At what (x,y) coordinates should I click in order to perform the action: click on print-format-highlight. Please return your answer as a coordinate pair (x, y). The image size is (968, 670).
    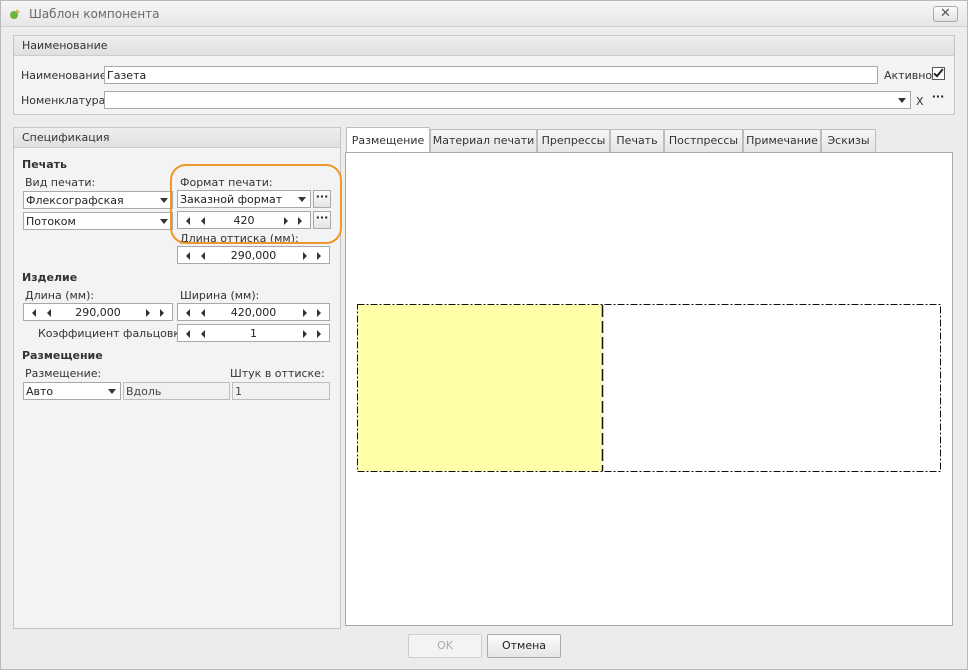
    Looking at the image, I should click on (256, 204).